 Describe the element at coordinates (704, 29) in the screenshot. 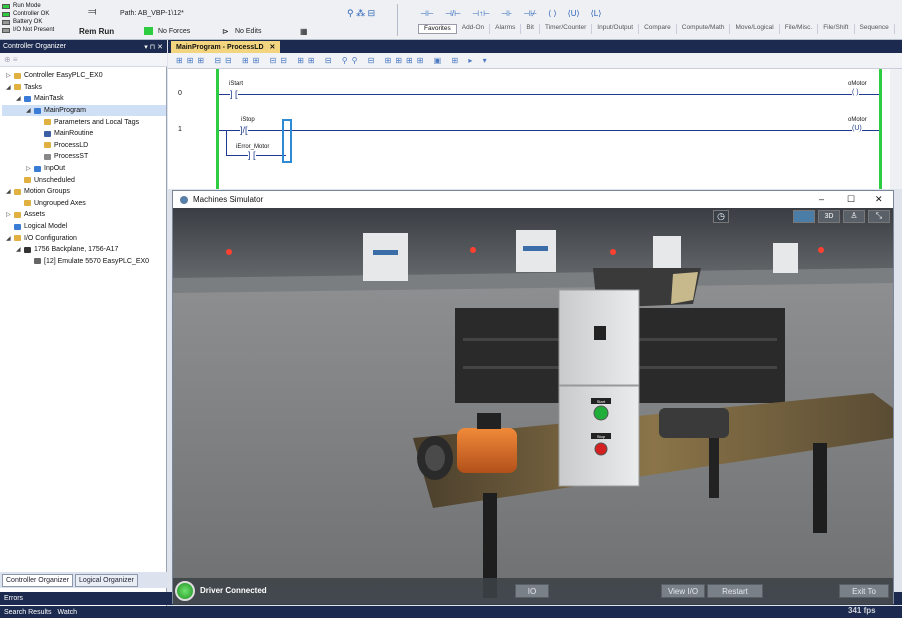

I see `instr-tab-compute-math: Compute/Math` at that location.